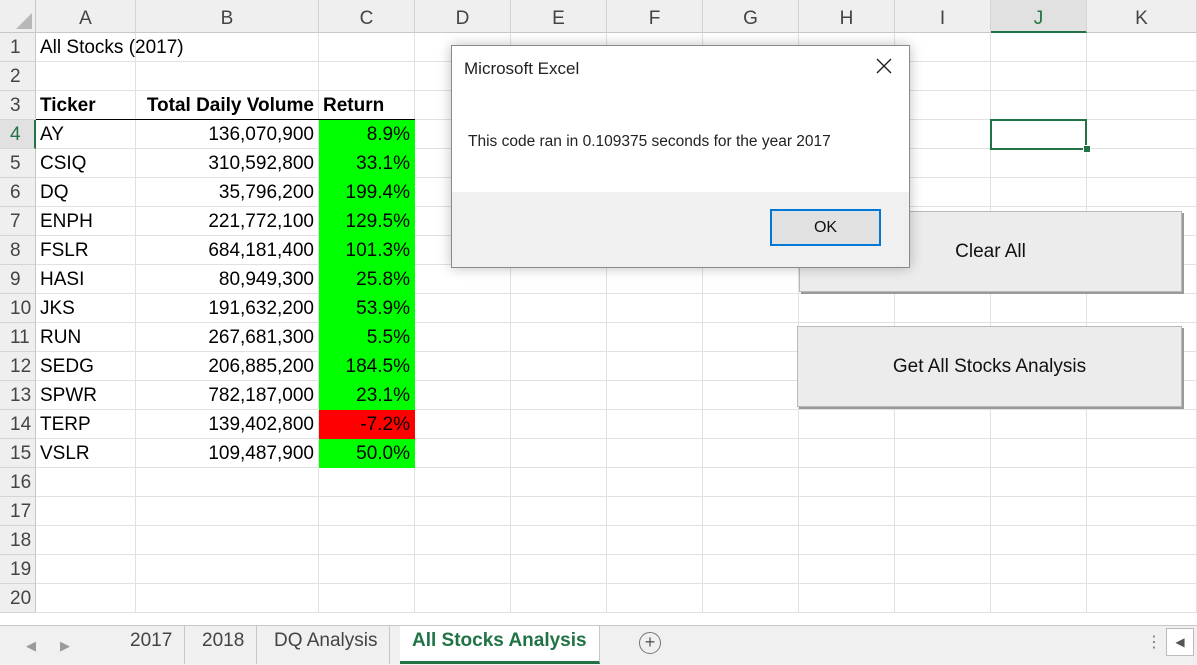 The width and height of the screenshot is (1197, 665). I want to click on row-header-1: 1, so click(18, 47).